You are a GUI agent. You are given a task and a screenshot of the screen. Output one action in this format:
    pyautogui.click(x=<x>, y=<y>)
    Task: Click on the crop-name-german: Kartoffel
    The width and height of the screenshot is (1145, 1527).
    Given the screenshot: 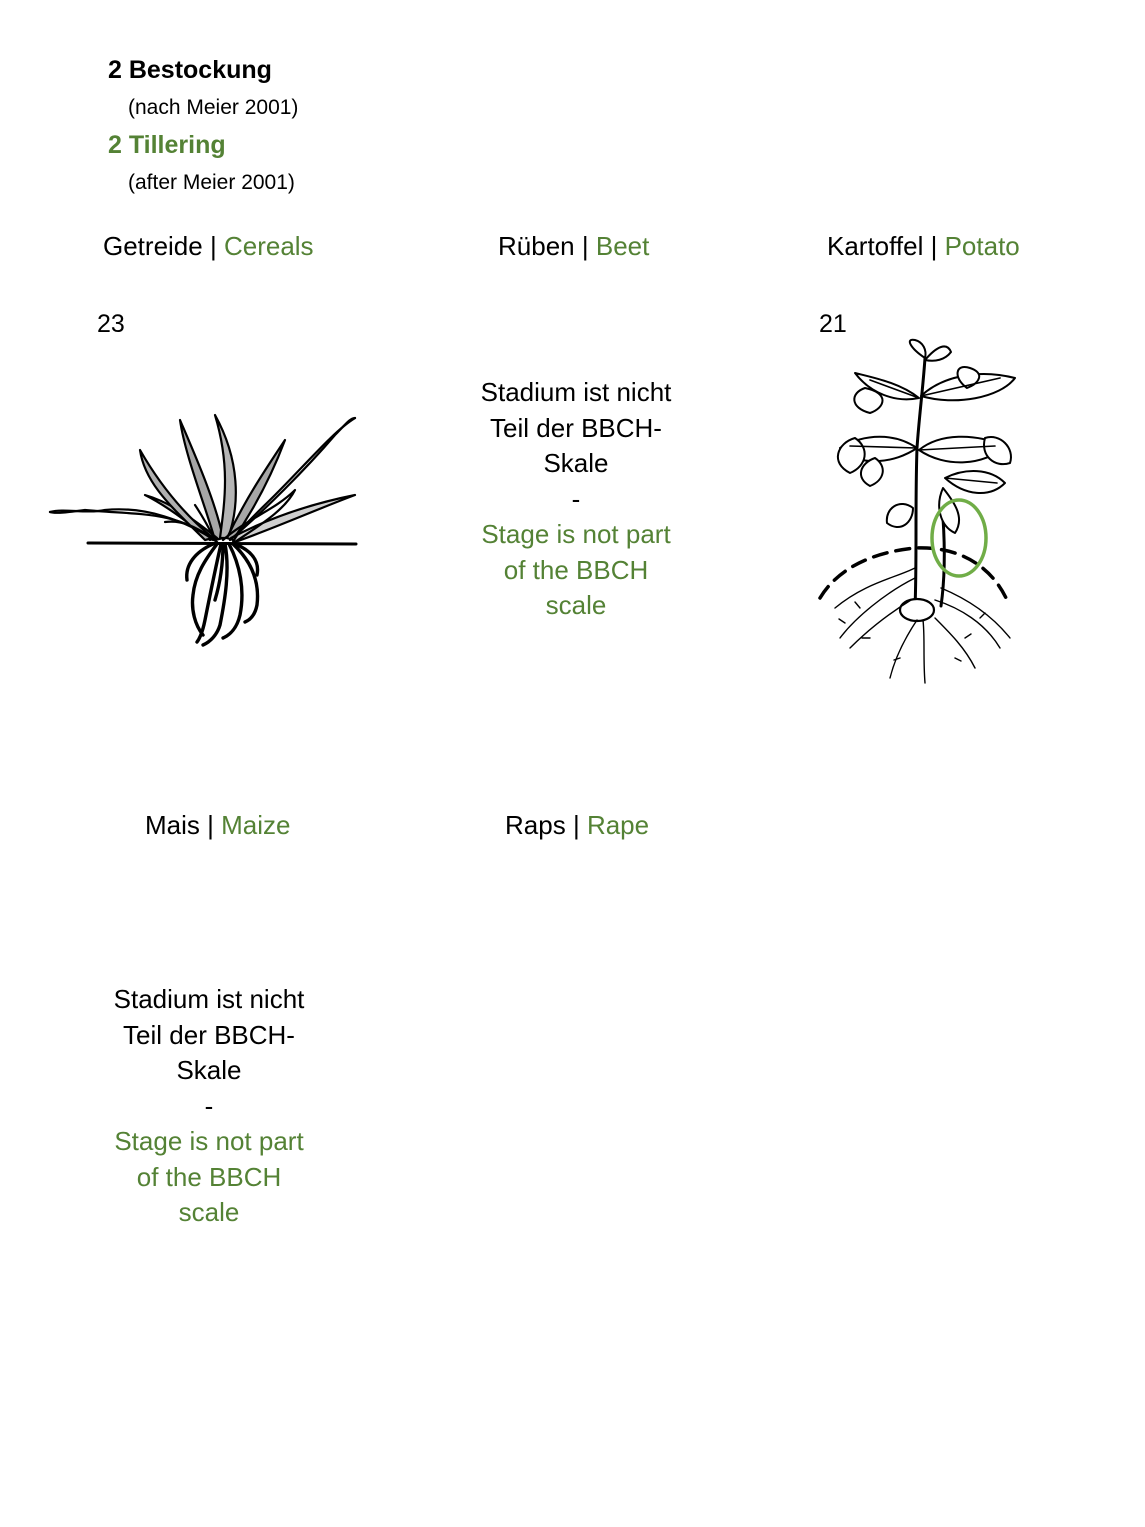 What is the action you would take?
    pyautogui.click(x=875, y=246)
    